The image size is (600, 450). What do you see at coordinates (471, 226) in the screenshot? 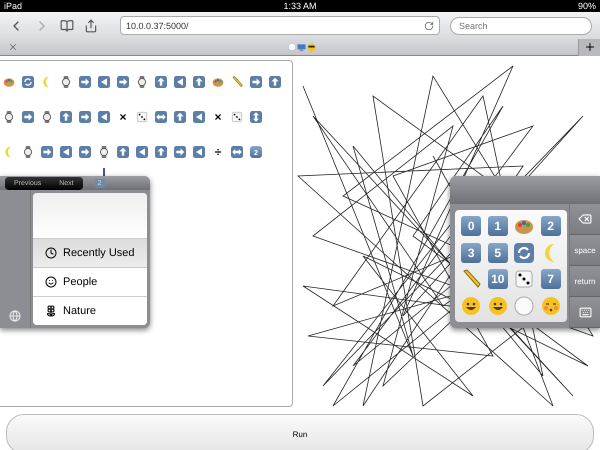
I see `number-key-emoji: 0` at bounding box center [471, 226].